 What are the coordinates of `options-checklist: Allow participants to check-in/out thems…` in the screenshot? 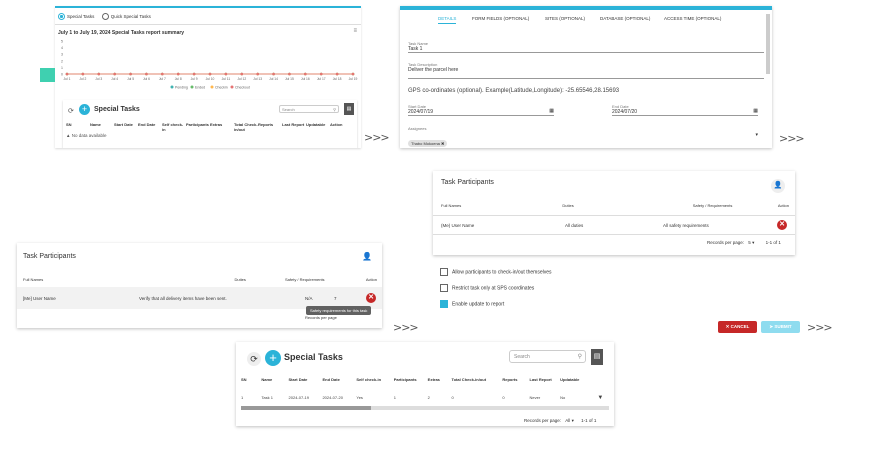 It's located at (496, 288).